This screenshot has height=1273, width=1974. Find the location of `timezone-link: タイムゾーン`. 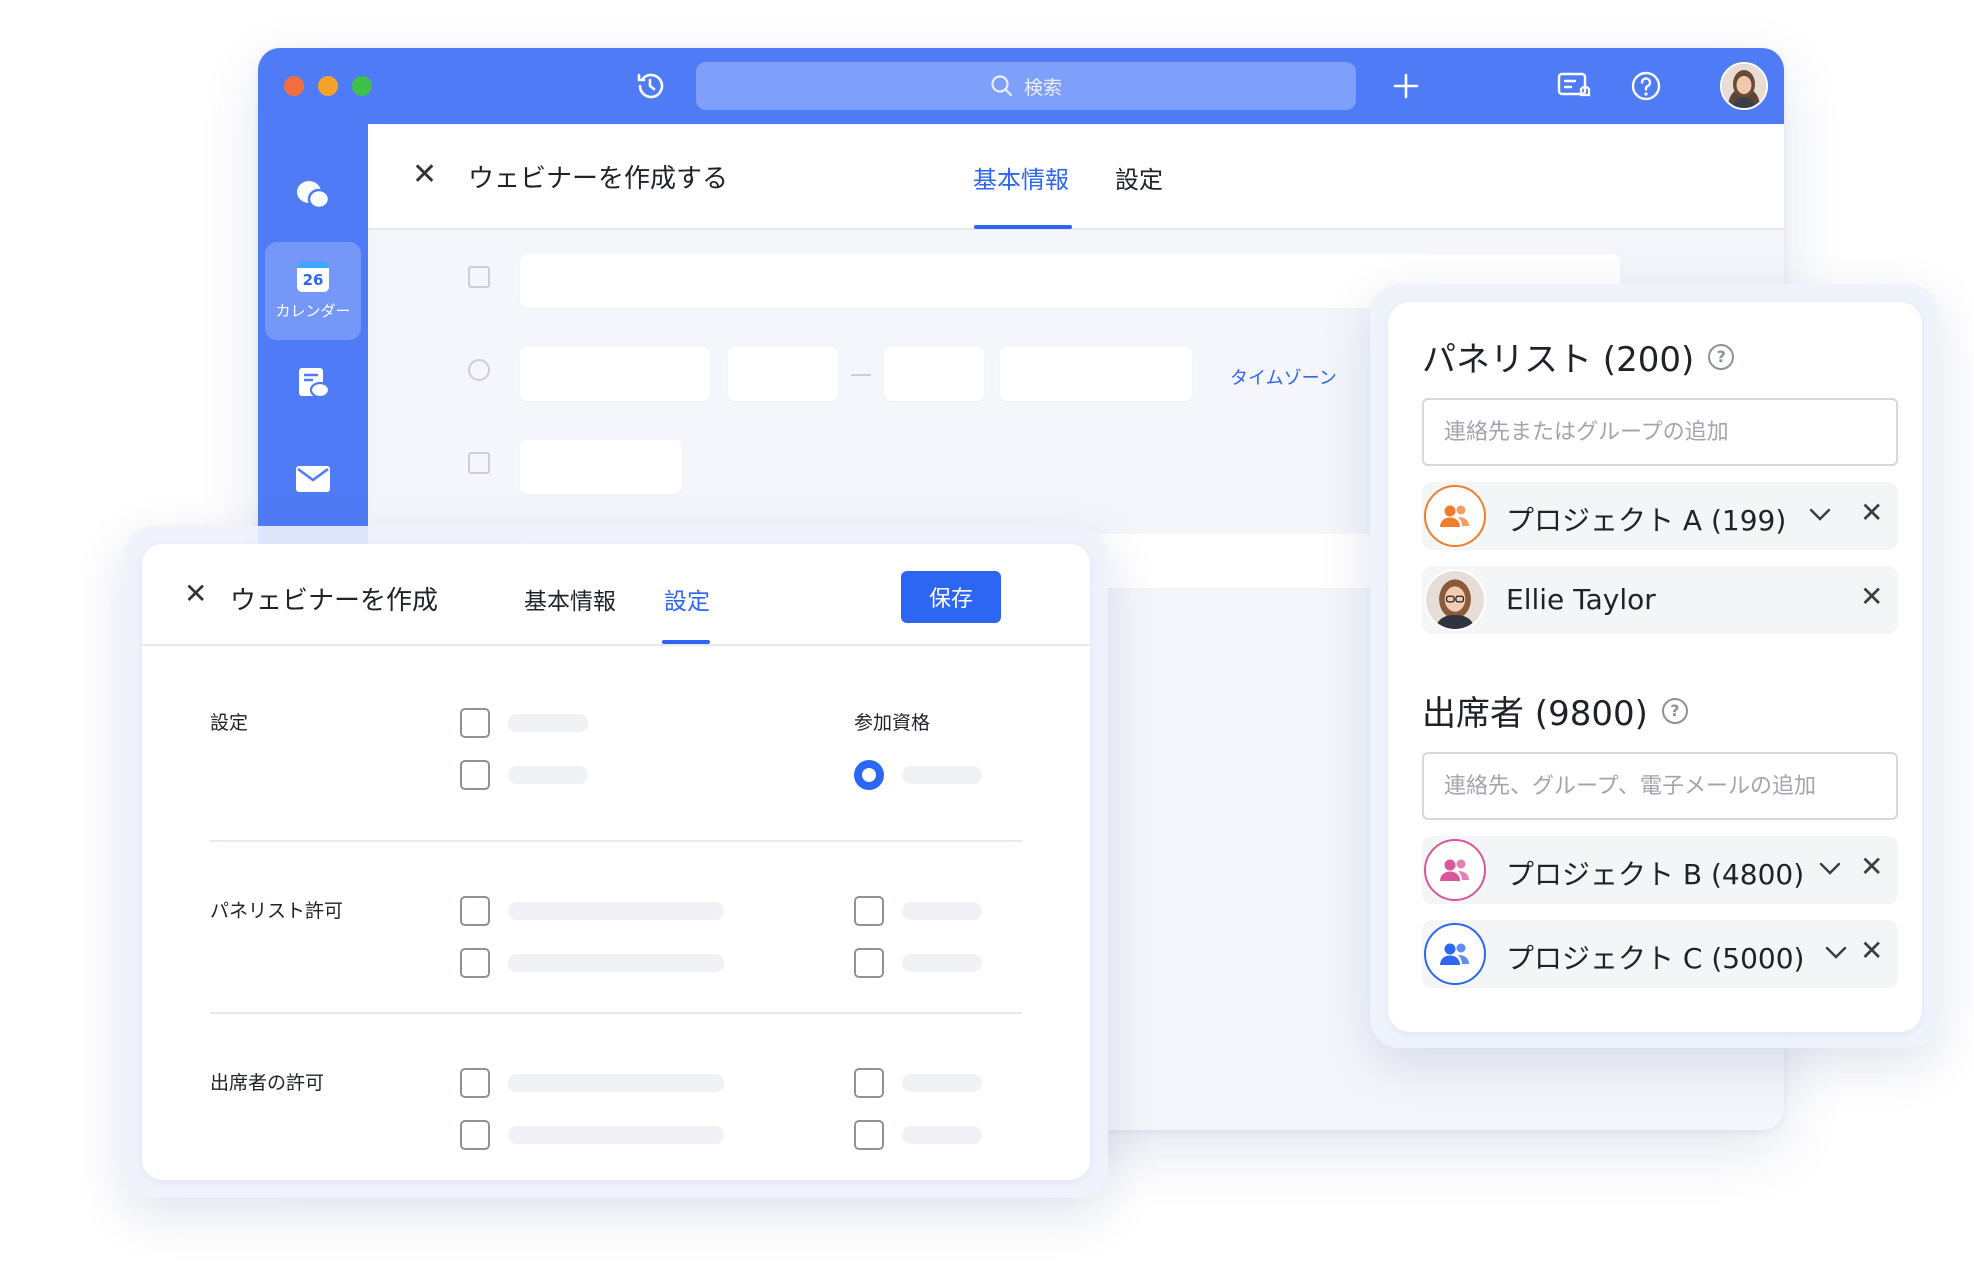

timezone-link: タイムゾーン is located at coordinates (1283, 377).